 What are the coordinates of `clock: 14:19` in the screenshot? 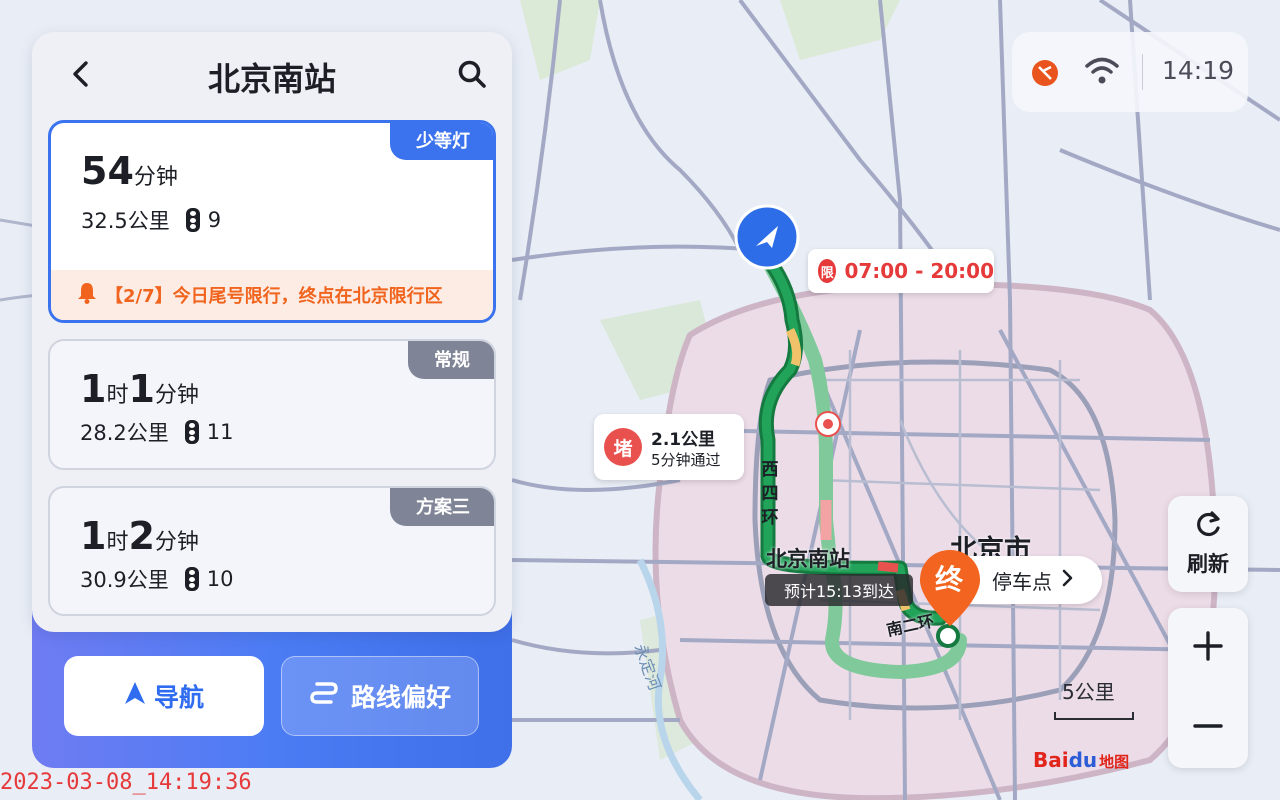 It's located at (1198, 70).